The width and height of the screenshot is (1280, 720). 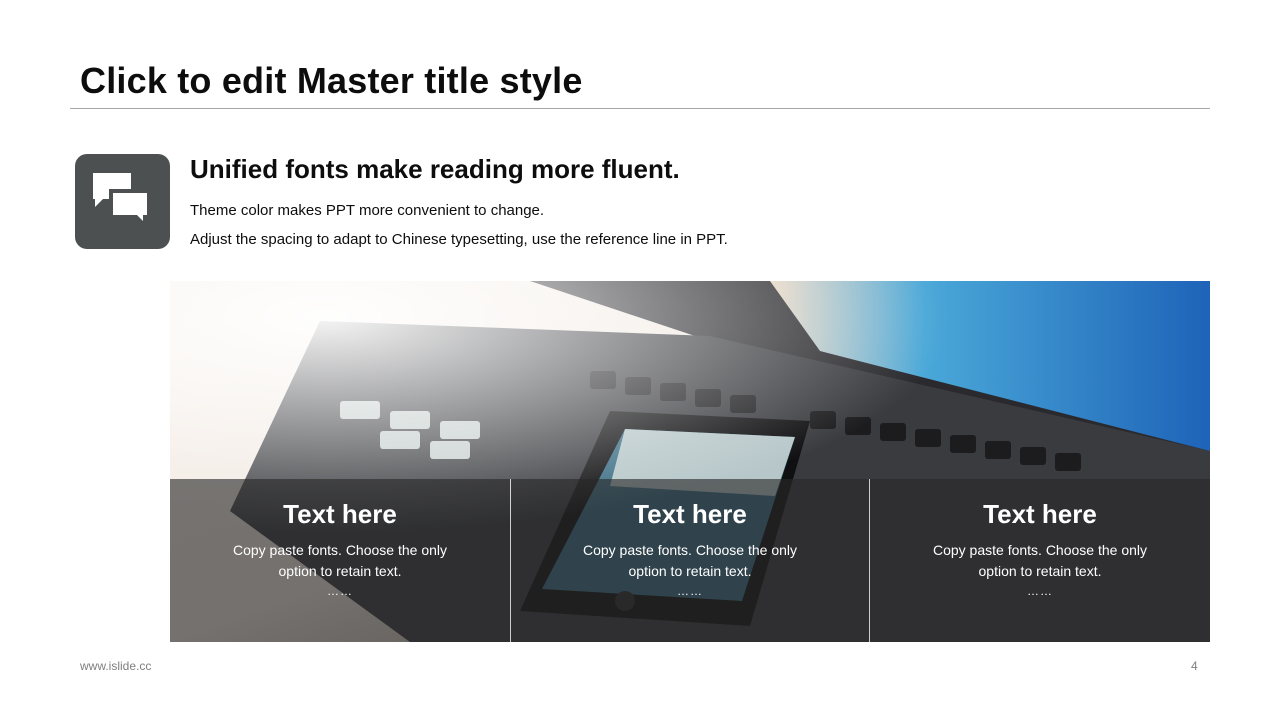 I want to click on chat-bubbles-icon, so click(x=122, y=200).